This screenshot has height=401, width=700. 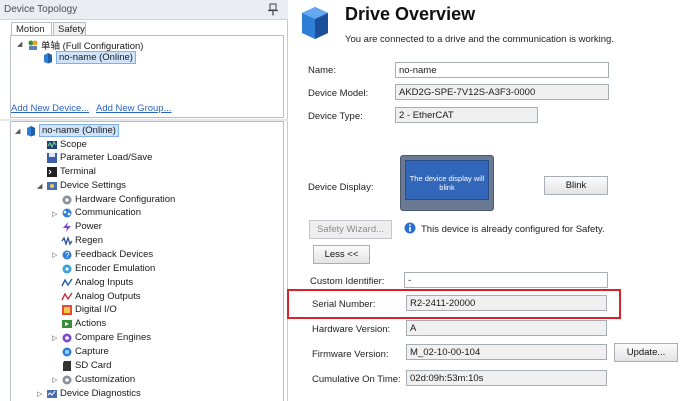 What do you see at coordinates (322, 70) in the screenshot?
I see `name-label: Name:` at bounding box center [322, 70].